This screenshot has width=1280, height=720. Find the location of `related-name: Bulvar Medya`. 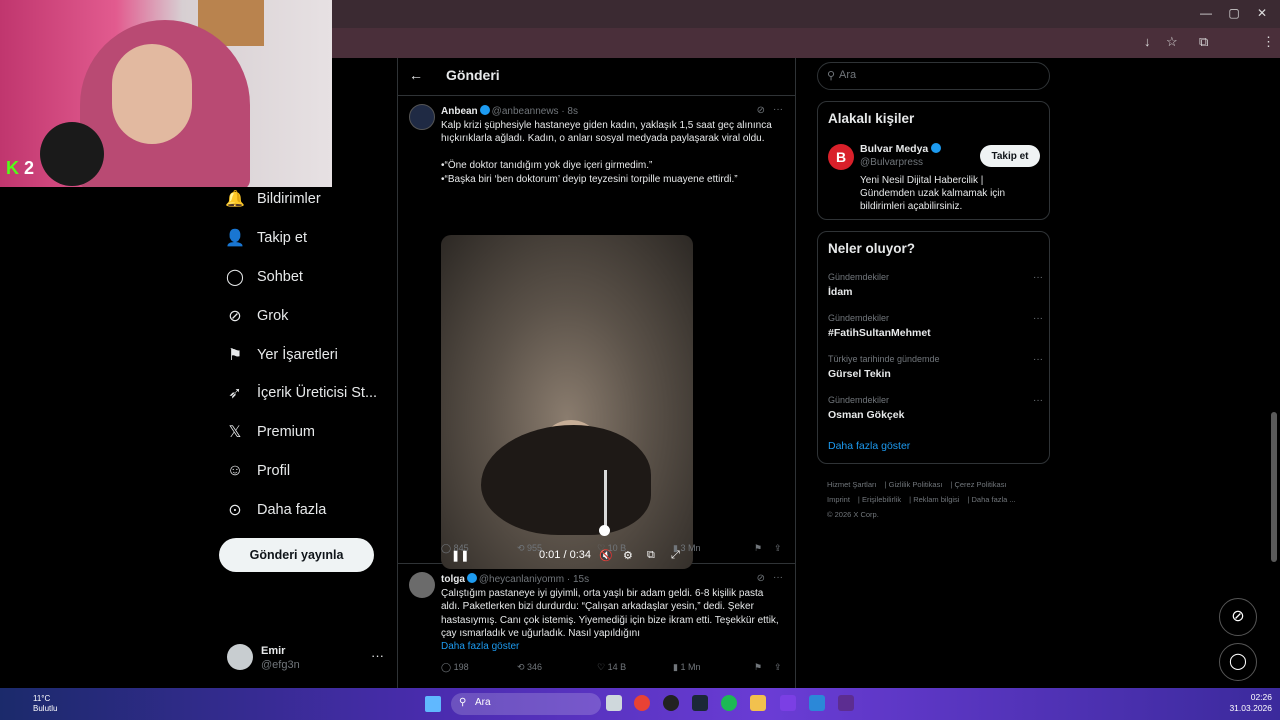

related-name: Bulvar Medya is located at coordinates (901, 149).